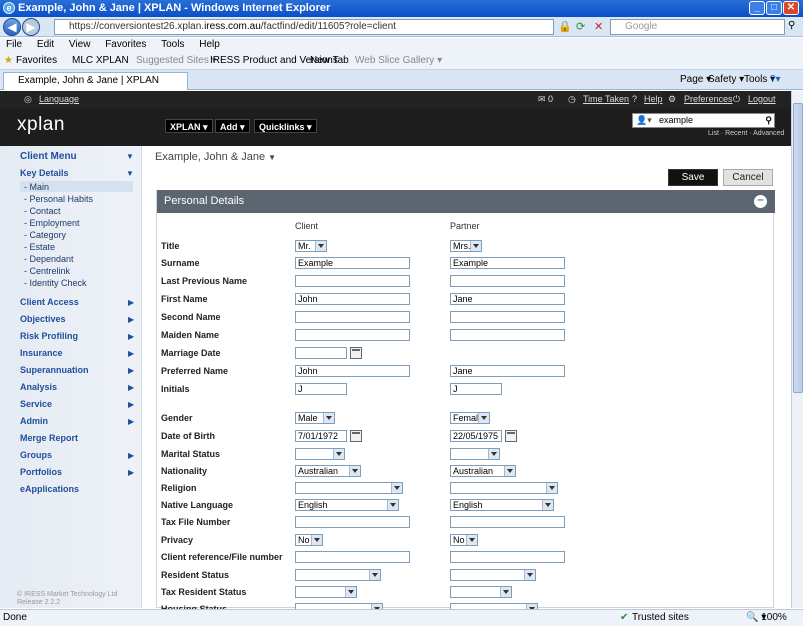  What do you see at coordinates (598, 26) in the screenshot?
I see `stop-icon: ✕` at bounding box center [598, 26].